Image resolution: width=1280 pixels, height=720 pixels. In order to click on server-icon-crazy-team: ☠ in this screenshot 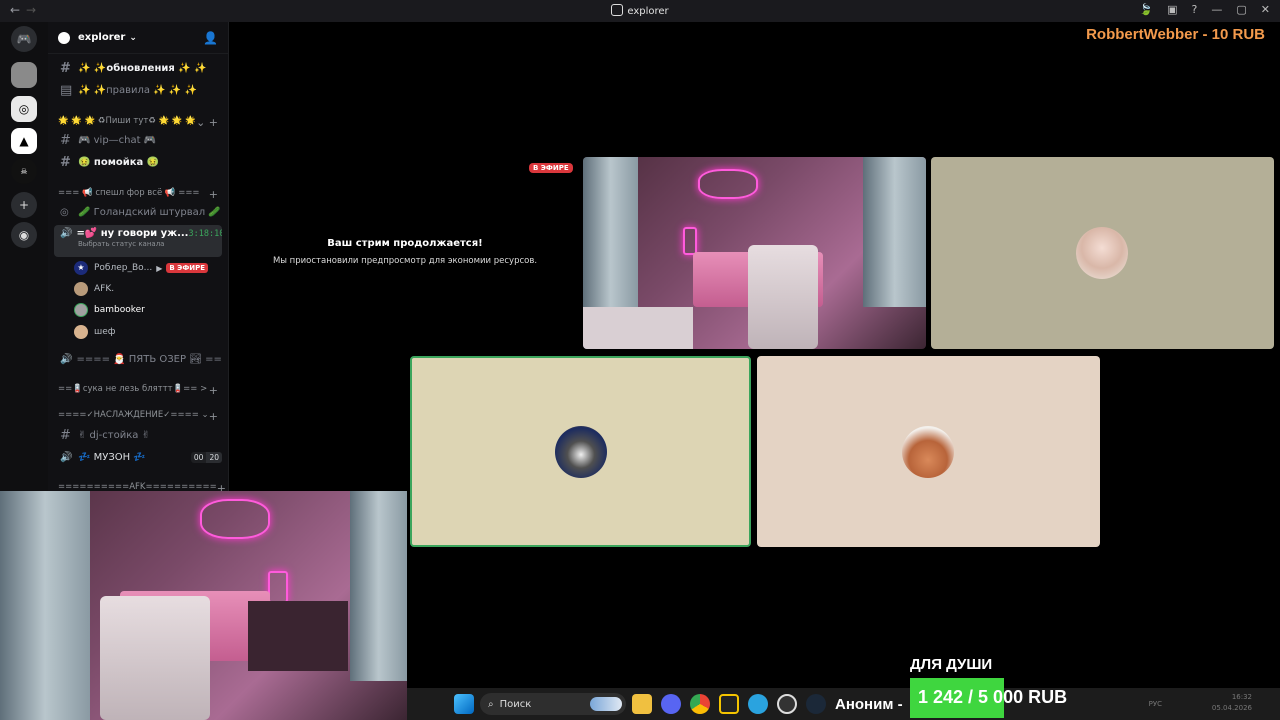, I will do `click(24, 171)`.